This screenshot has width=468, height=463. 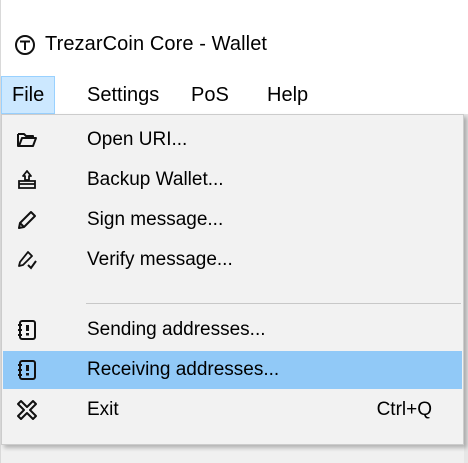 What do you see at coordinates (27, 140) in the screenshot?
I see `folder-open-icon` at bounding box center [27, 140].